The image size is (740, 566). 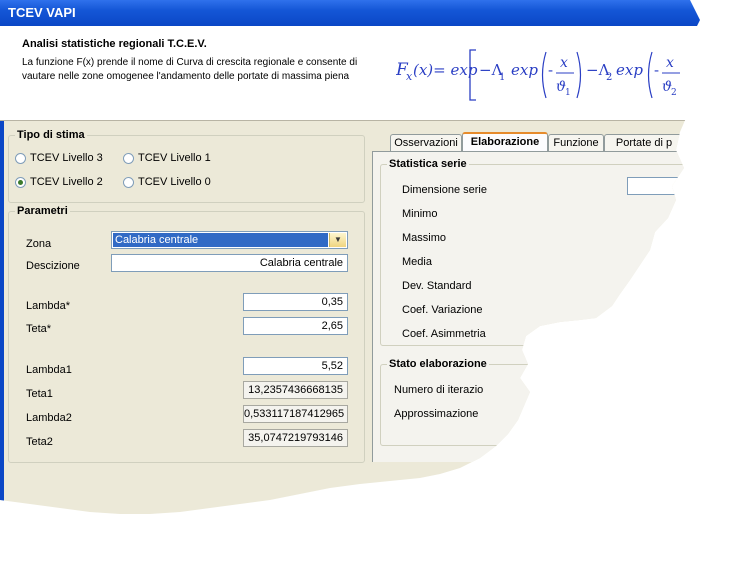 What do you see at coordinates (49, 370) in the screenshot?
I see `lambda1-label: Lambda1` at bounding box center [49, 370].